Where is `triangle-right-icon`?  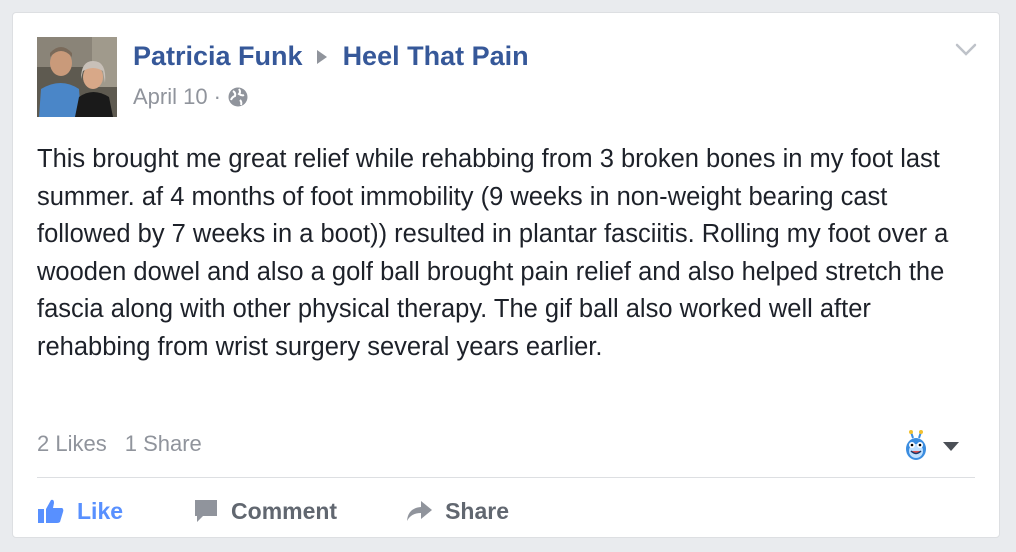
triangle-right-icon is located at coordinates (321, 56).